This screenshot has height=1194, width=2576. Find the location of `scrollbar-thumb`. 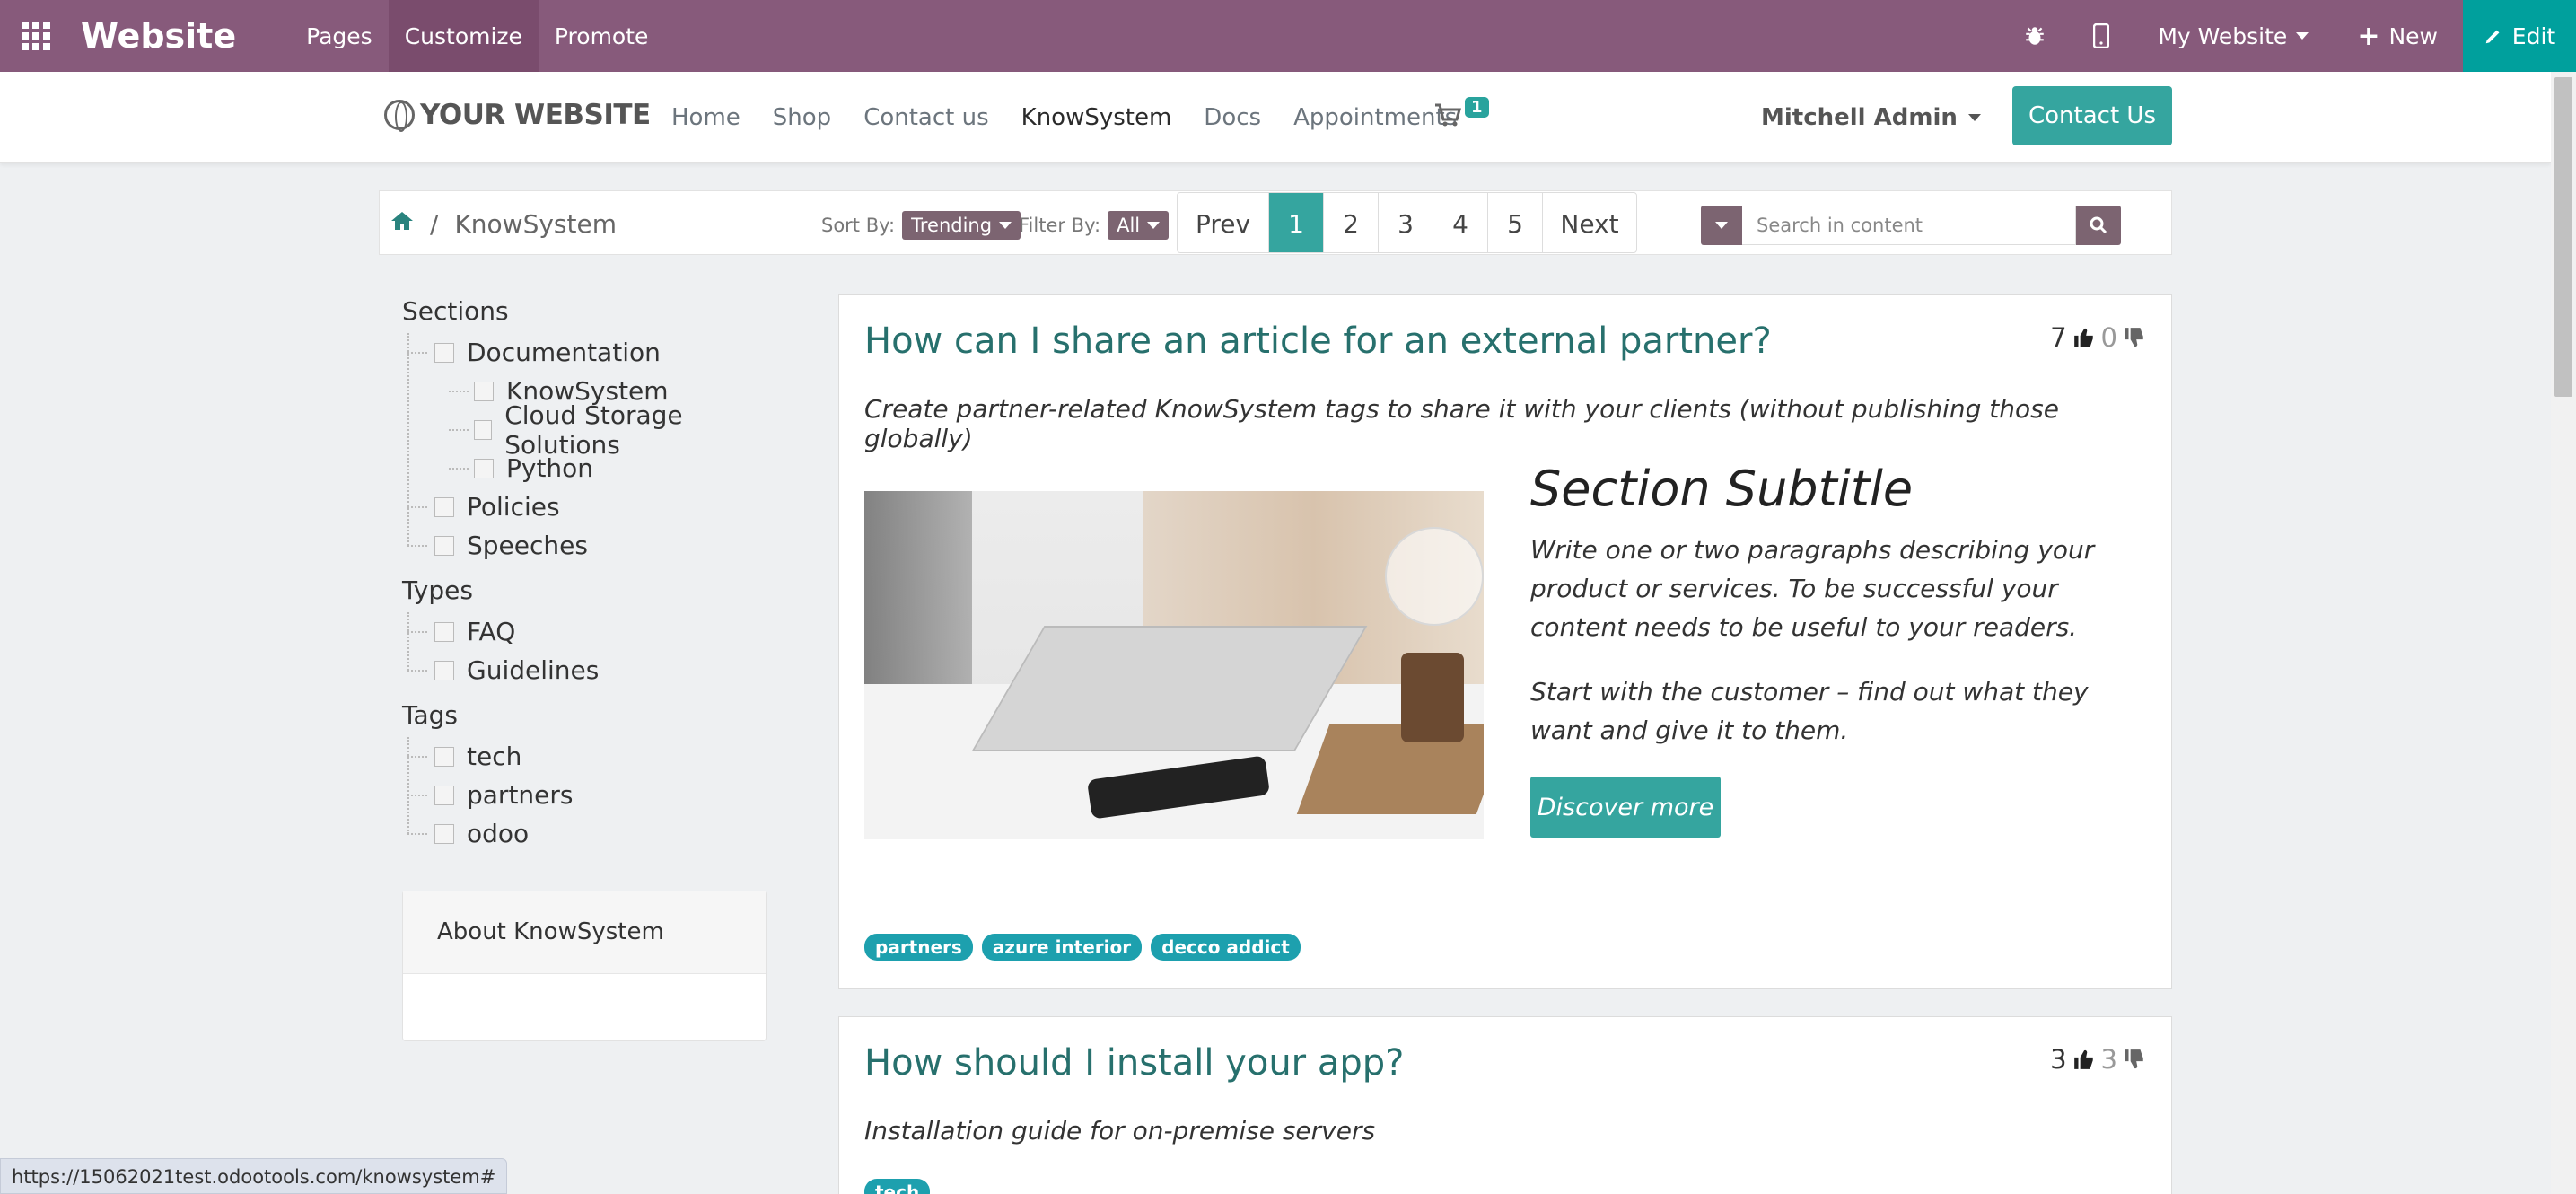

scrollbar-thumb is located at coordinates (2563, 237).